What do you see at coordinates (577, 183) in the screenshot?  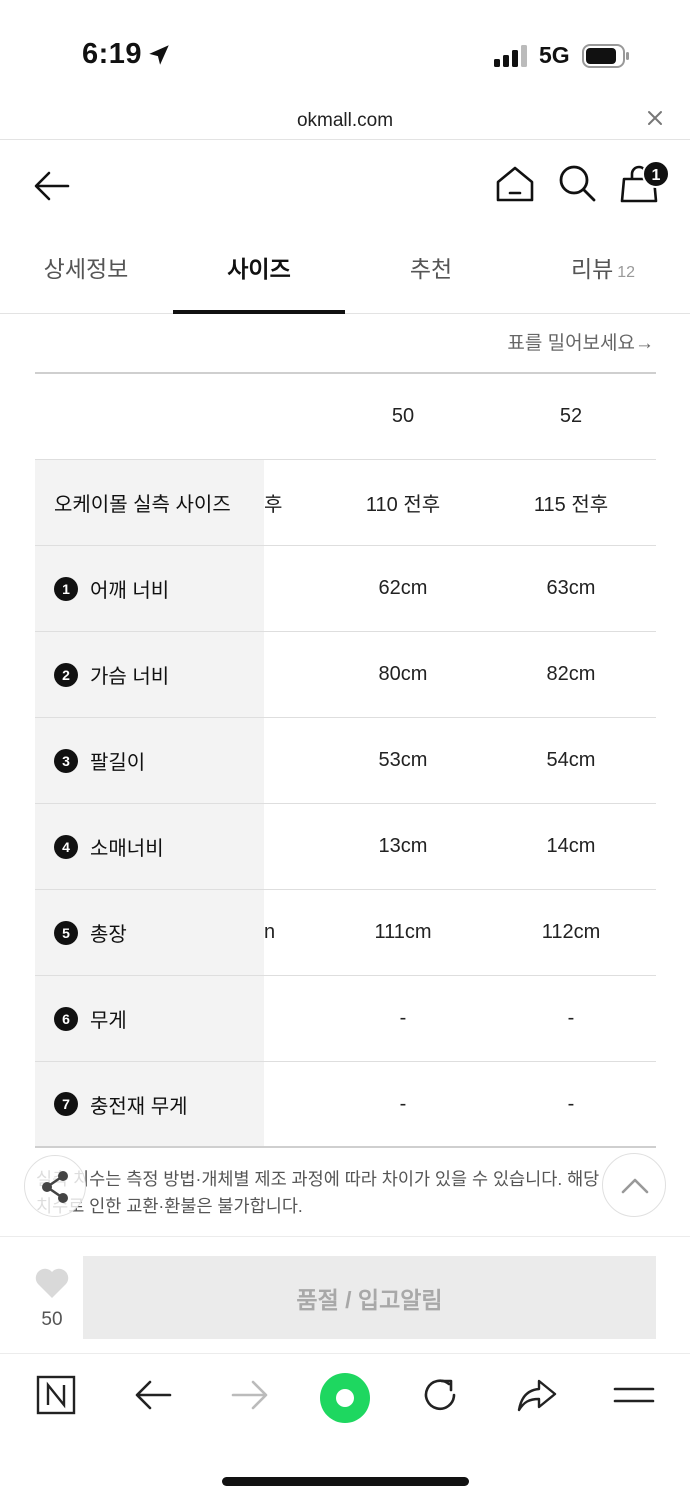 I see `search-icon` at bounding box center [577, 183].